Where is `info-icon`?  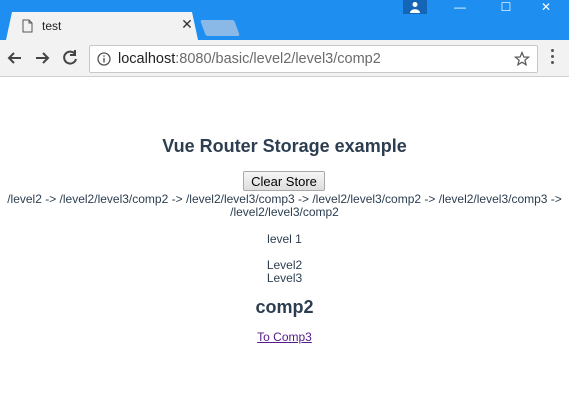 info-icon is located at coordinates (104, 59).